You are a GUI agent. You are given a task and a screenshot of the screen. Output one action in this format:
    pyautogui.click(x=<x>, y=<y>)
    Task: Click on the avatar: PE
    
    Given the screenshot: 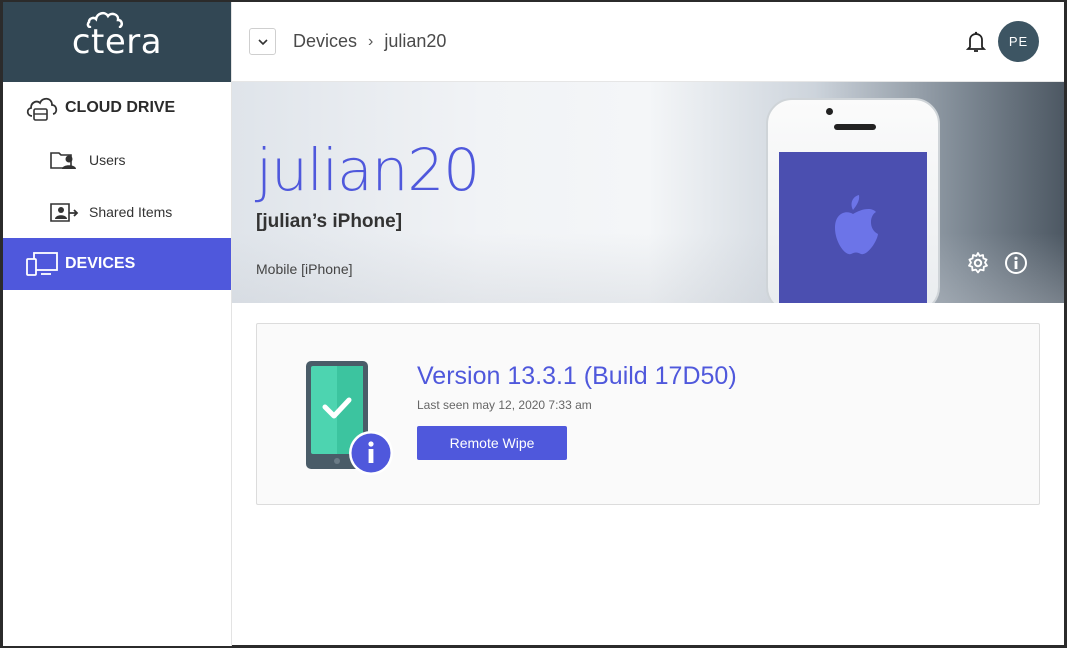 What is the action you would take?
    pyautogui.click(x=1018, y=41)
    